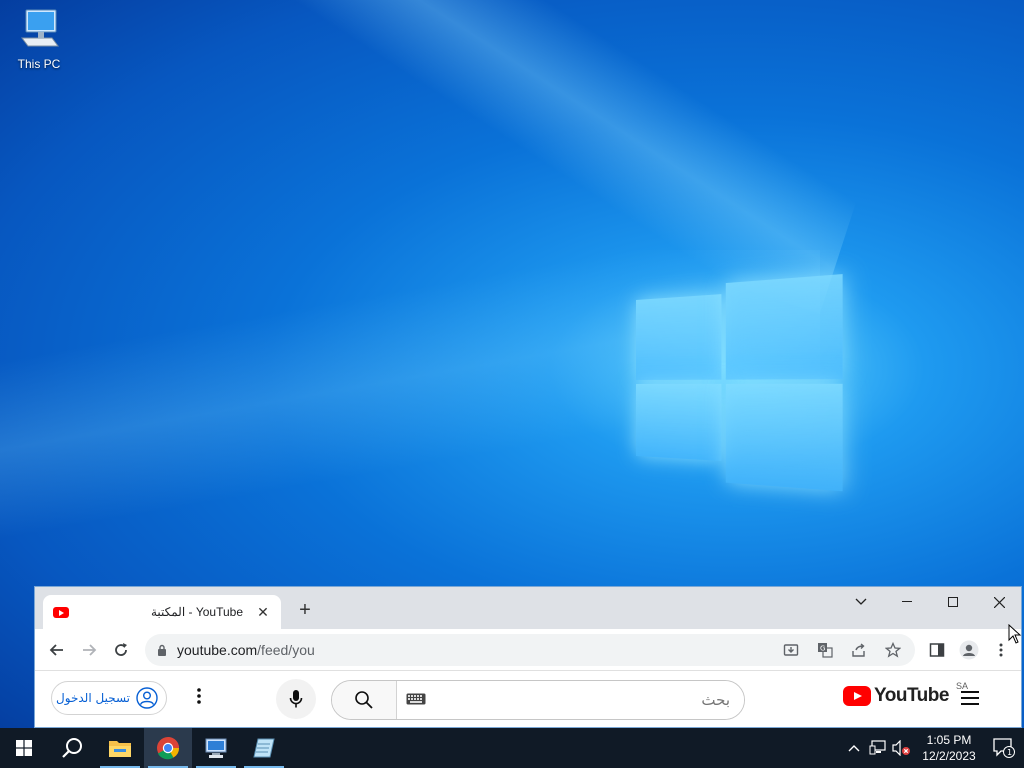 This screenshot has width=1024, height=768. I want to click on tab-close-button: ✕, so click(263, 612).